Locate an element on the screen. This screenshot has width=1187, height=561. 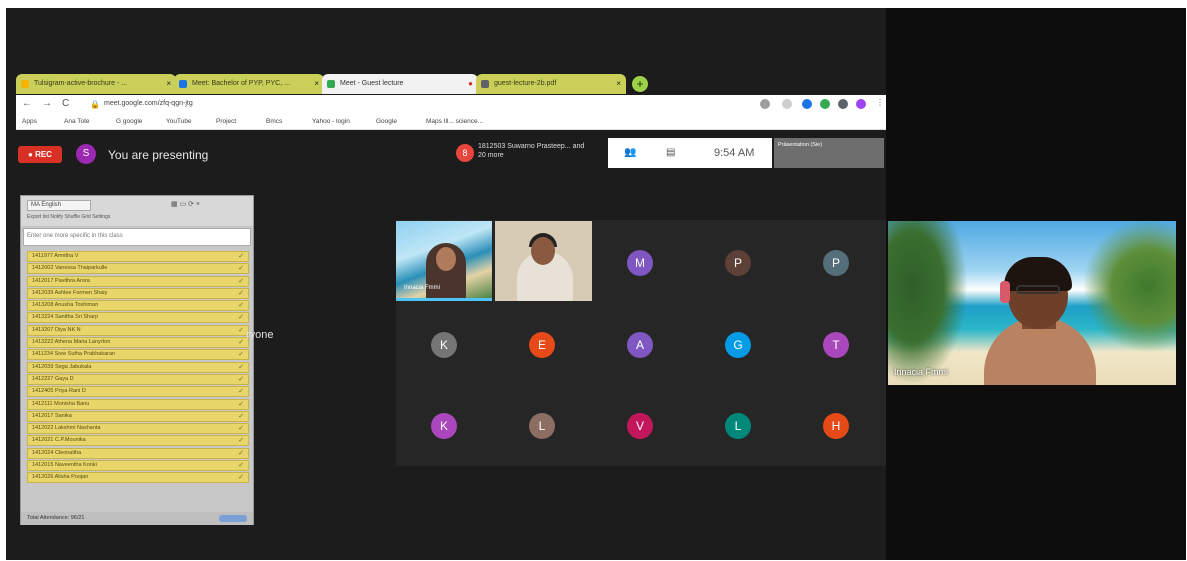
url-field: meet.google.com/zfq-qgn-jtg is located at coordinates (148, 103).